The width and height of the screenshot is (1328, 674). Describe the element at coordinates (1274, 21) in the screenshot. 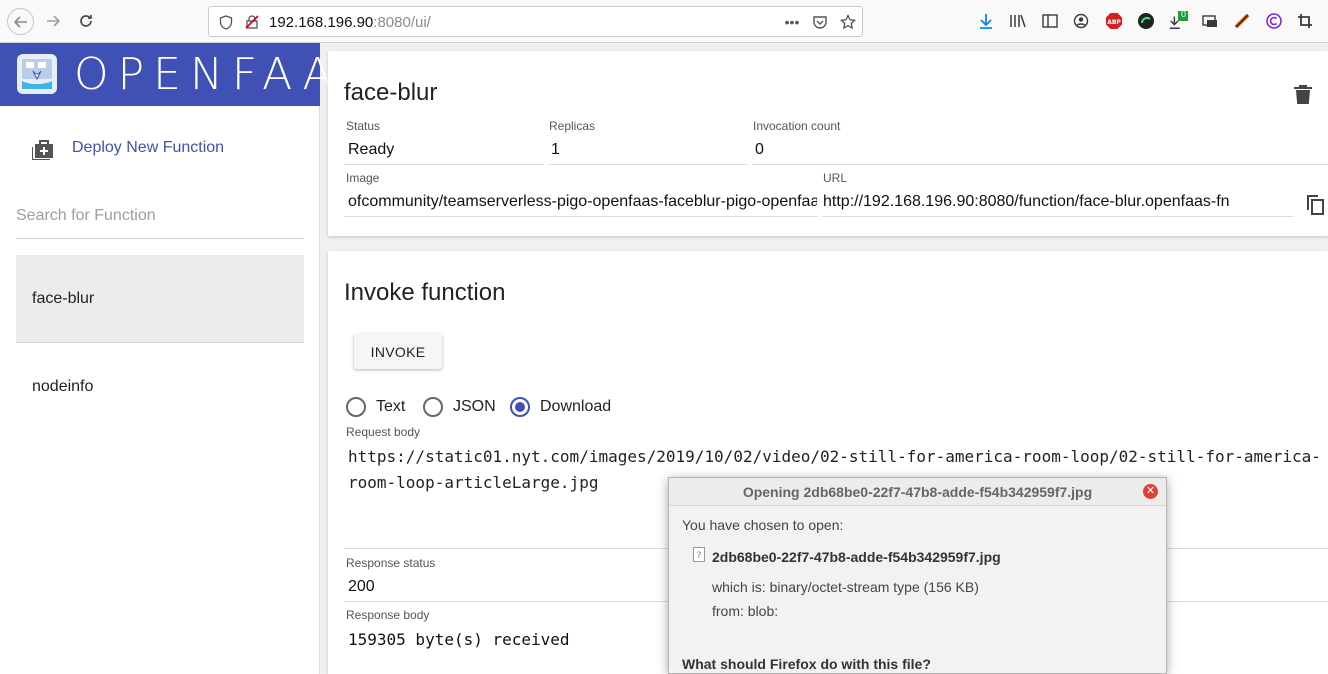

I see `copyright-icon` at that location.